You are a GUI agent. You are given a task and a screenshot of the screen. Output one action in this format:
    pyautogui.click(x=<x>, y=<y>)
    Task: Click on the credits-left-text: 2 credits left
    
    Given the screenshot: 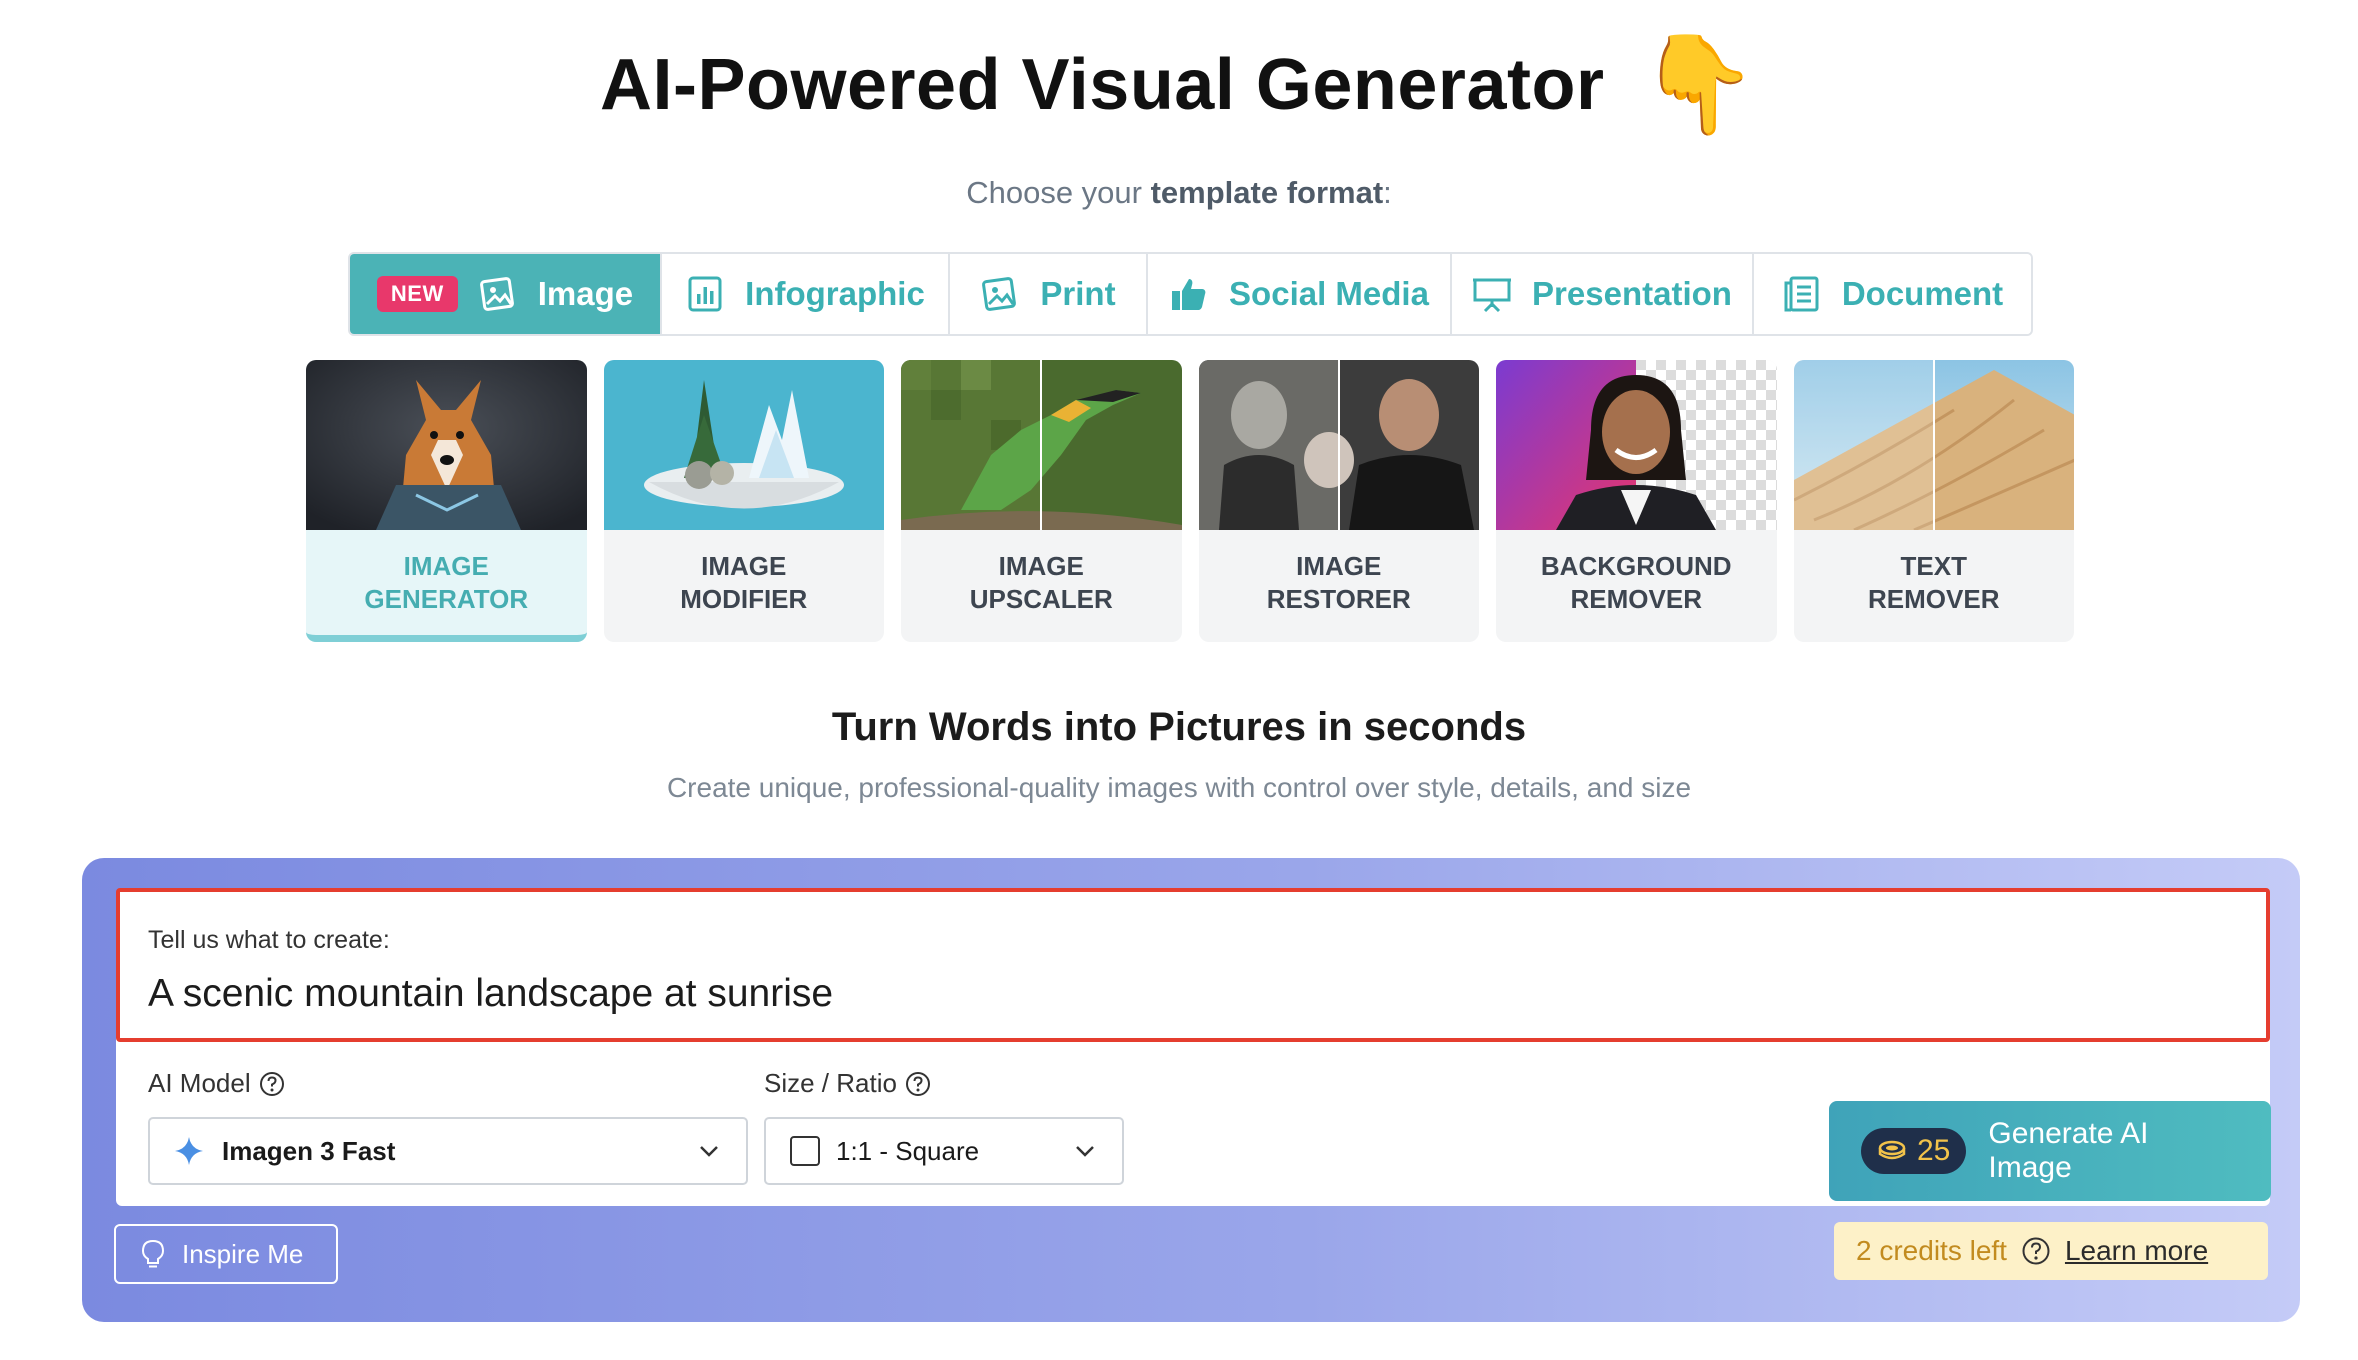 What is the action you would take?
    pyautogui.click(x=1931, y=1250)
    